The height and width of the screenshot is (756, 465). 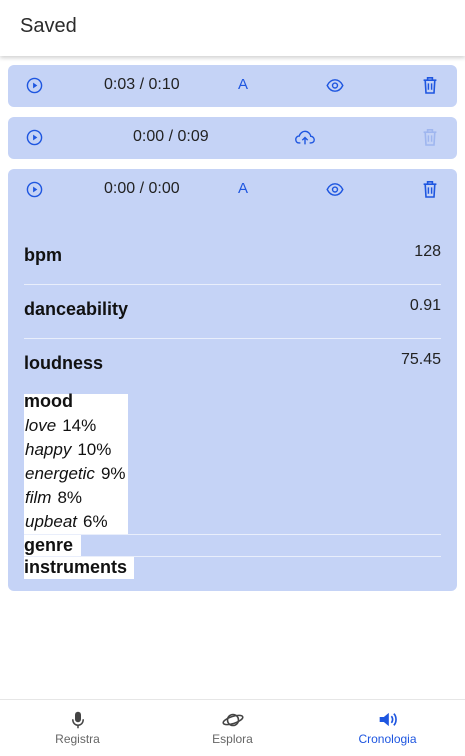 What do you see at coordinates (232, 190) in the screenshot?
I see `player-row: 0:00 / 0:00 A` at bounding box center [232, 190].